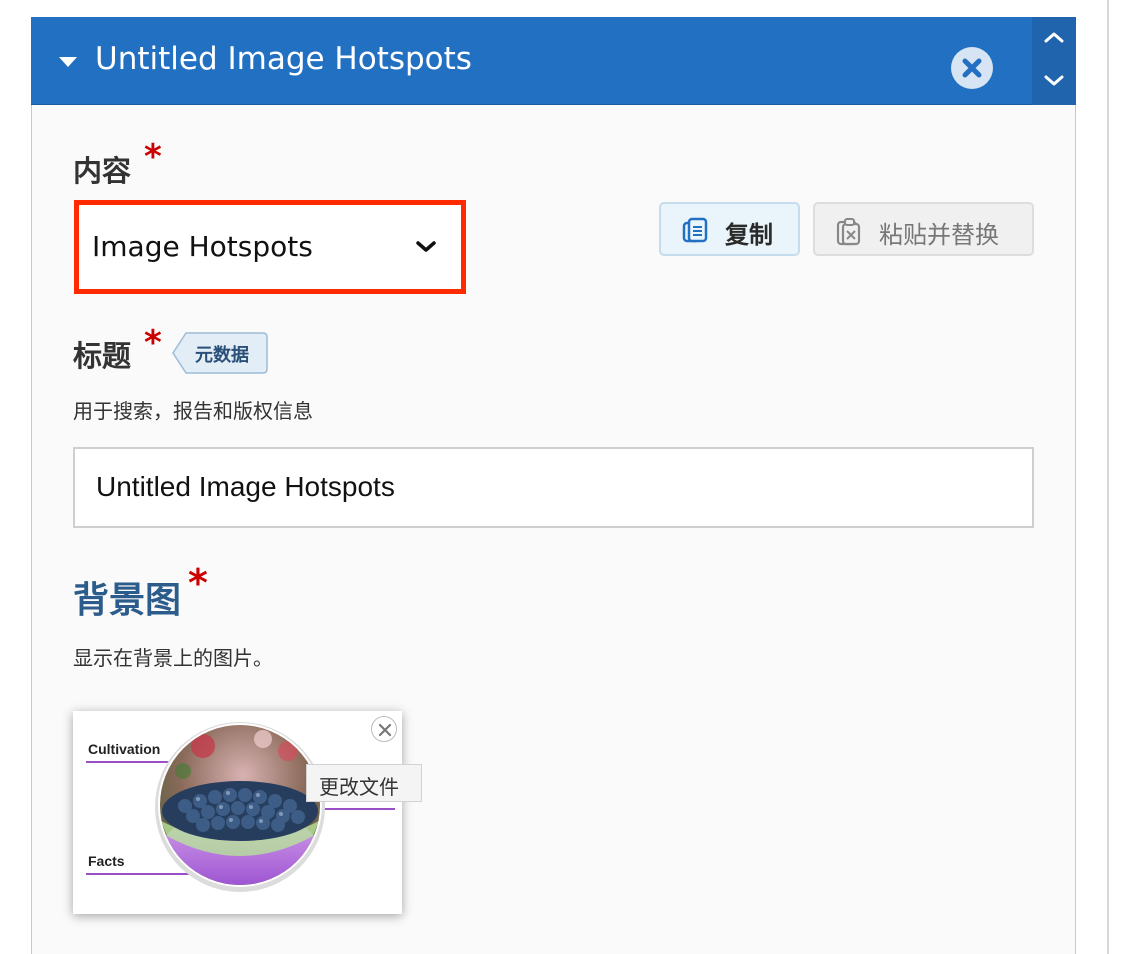 Image resolution: width=1123 pixels, height=954 pixels. What do you see at coordinates (127, 600) in the screenshot?
I see `background-image-label: 背景图` at bounding box center [127, 600].